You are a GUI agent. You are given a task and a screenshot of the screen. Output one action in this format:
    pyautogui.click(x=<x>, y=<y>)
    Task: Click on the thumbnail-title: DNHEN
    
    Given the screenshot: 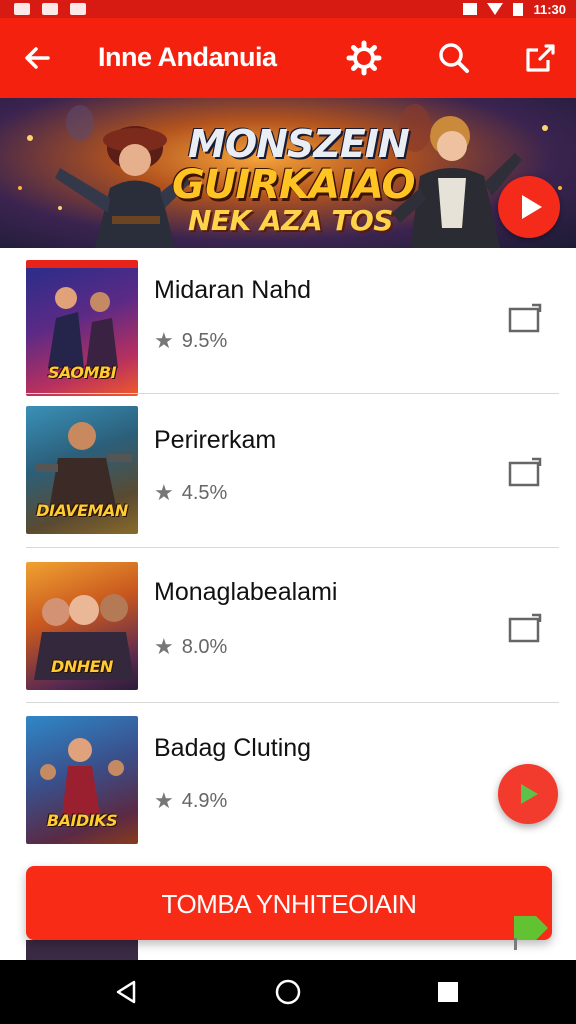 What is the action you would take?
    pyautogui.click(x=82, y=666)
    